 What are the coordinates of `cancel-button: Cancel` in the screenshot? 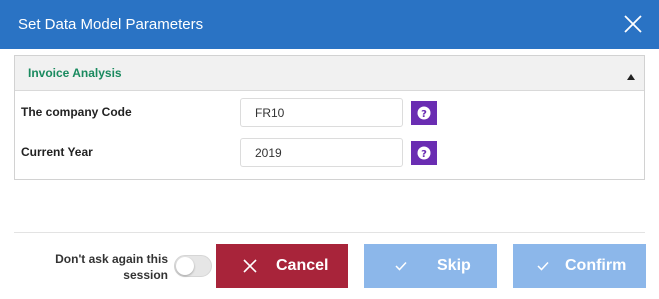 It's located at (282, 266).